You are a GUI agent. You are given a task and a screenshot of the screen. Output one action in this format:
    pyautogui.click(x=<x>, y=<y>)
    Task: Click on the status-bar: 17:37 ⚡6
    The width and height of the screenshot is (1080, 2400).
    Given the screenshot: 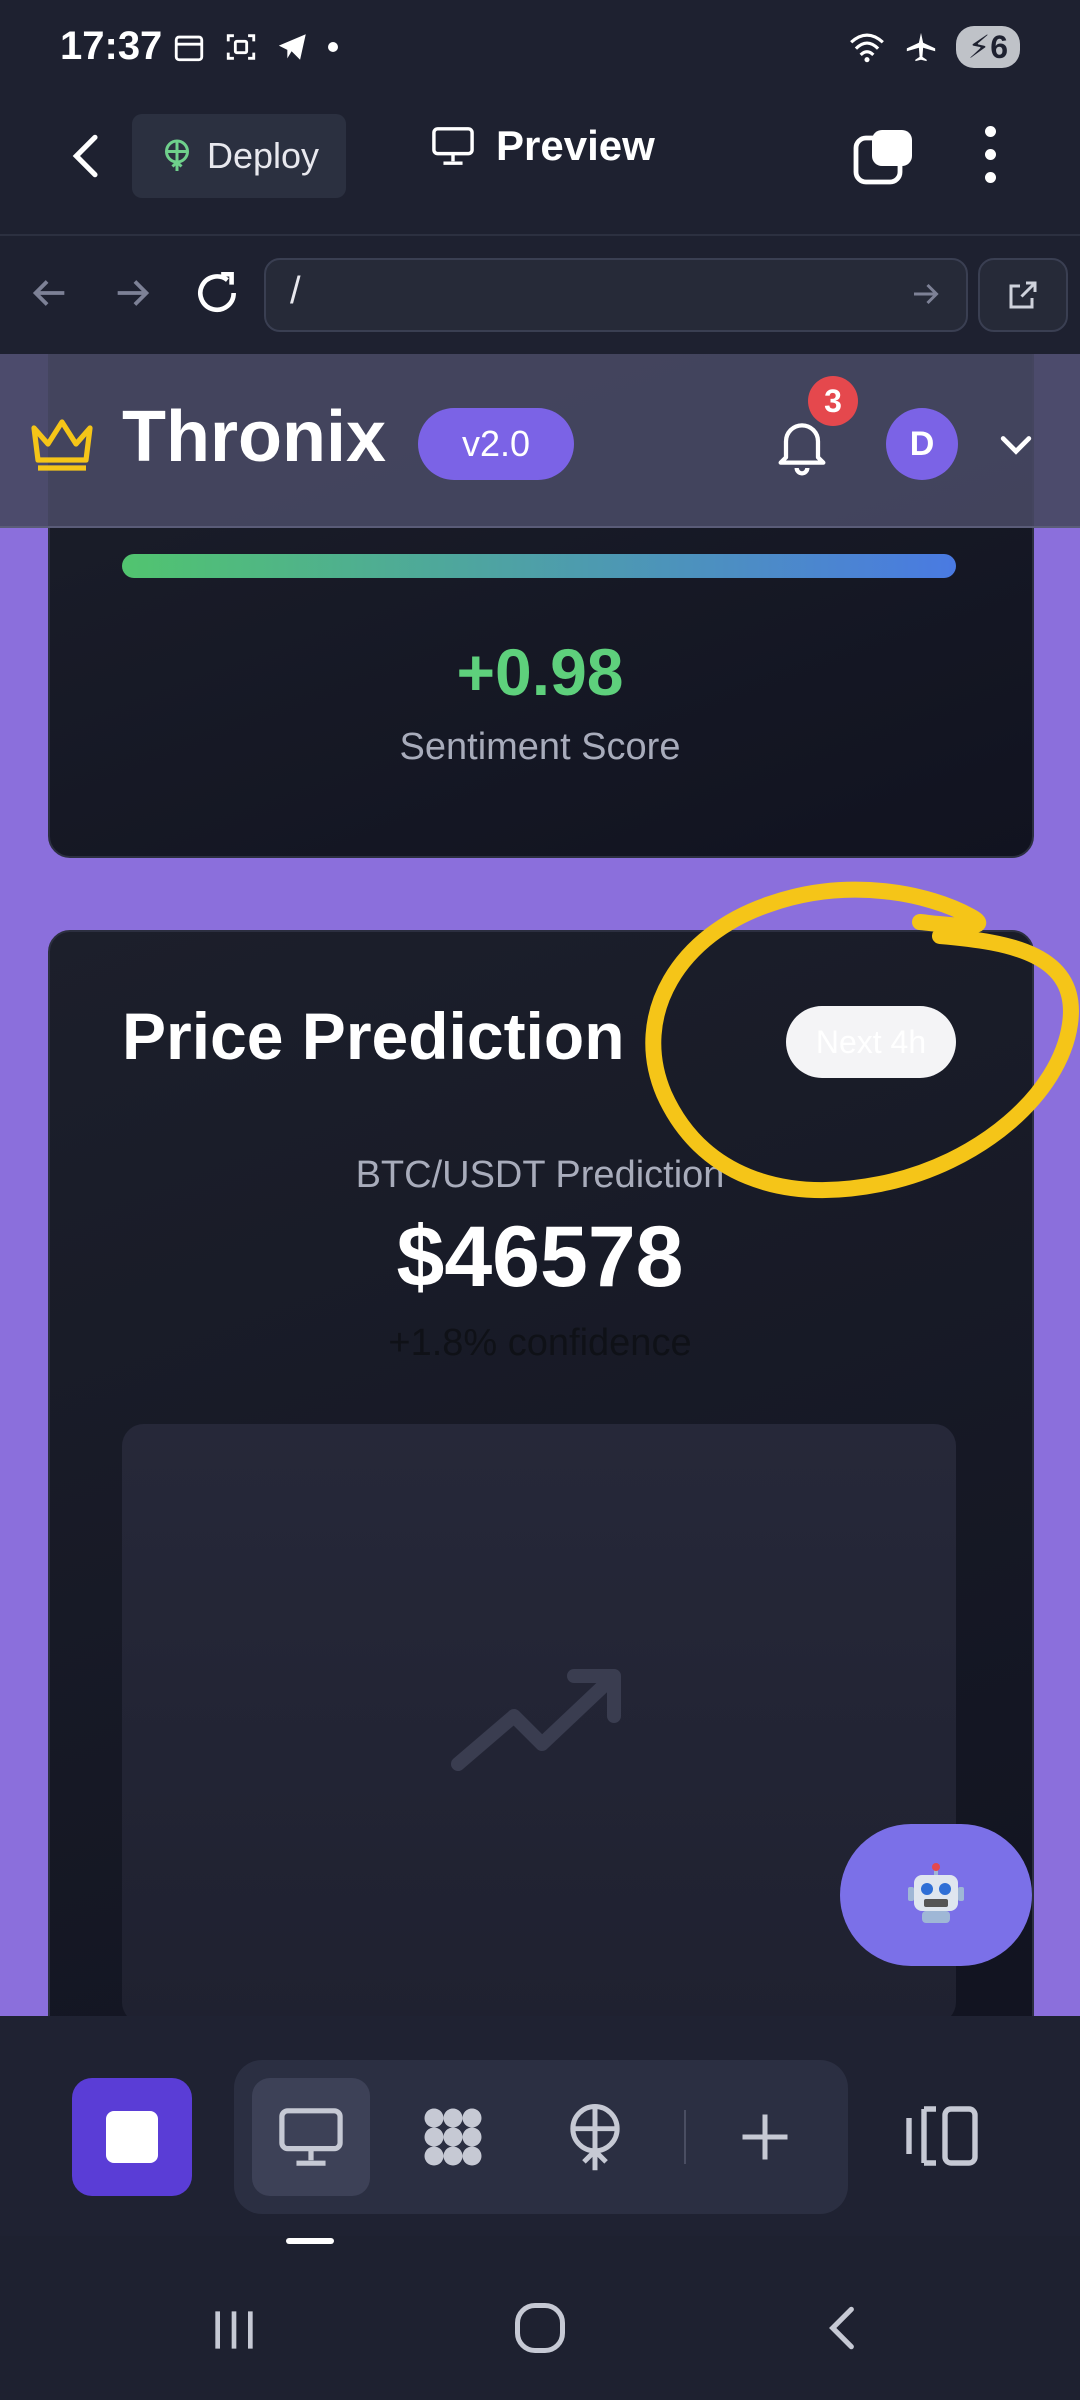 What is the action you would take?
    pyautogui.click(x=540, y=50)
    